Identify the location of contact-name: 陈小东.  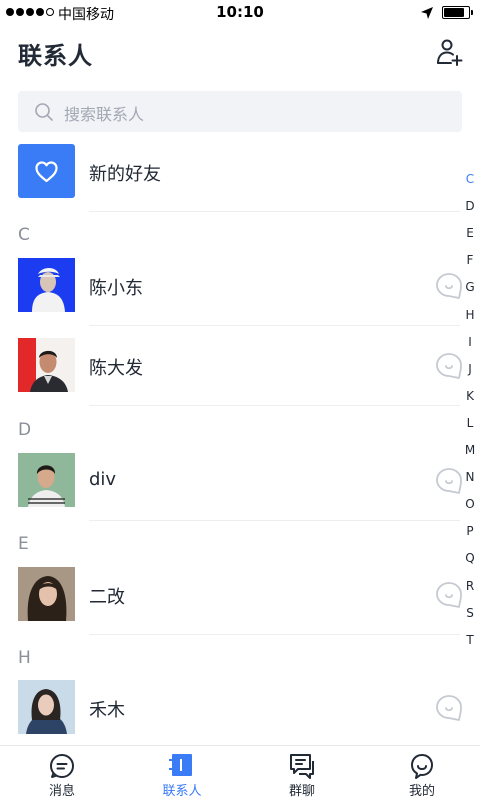
(116, 288).